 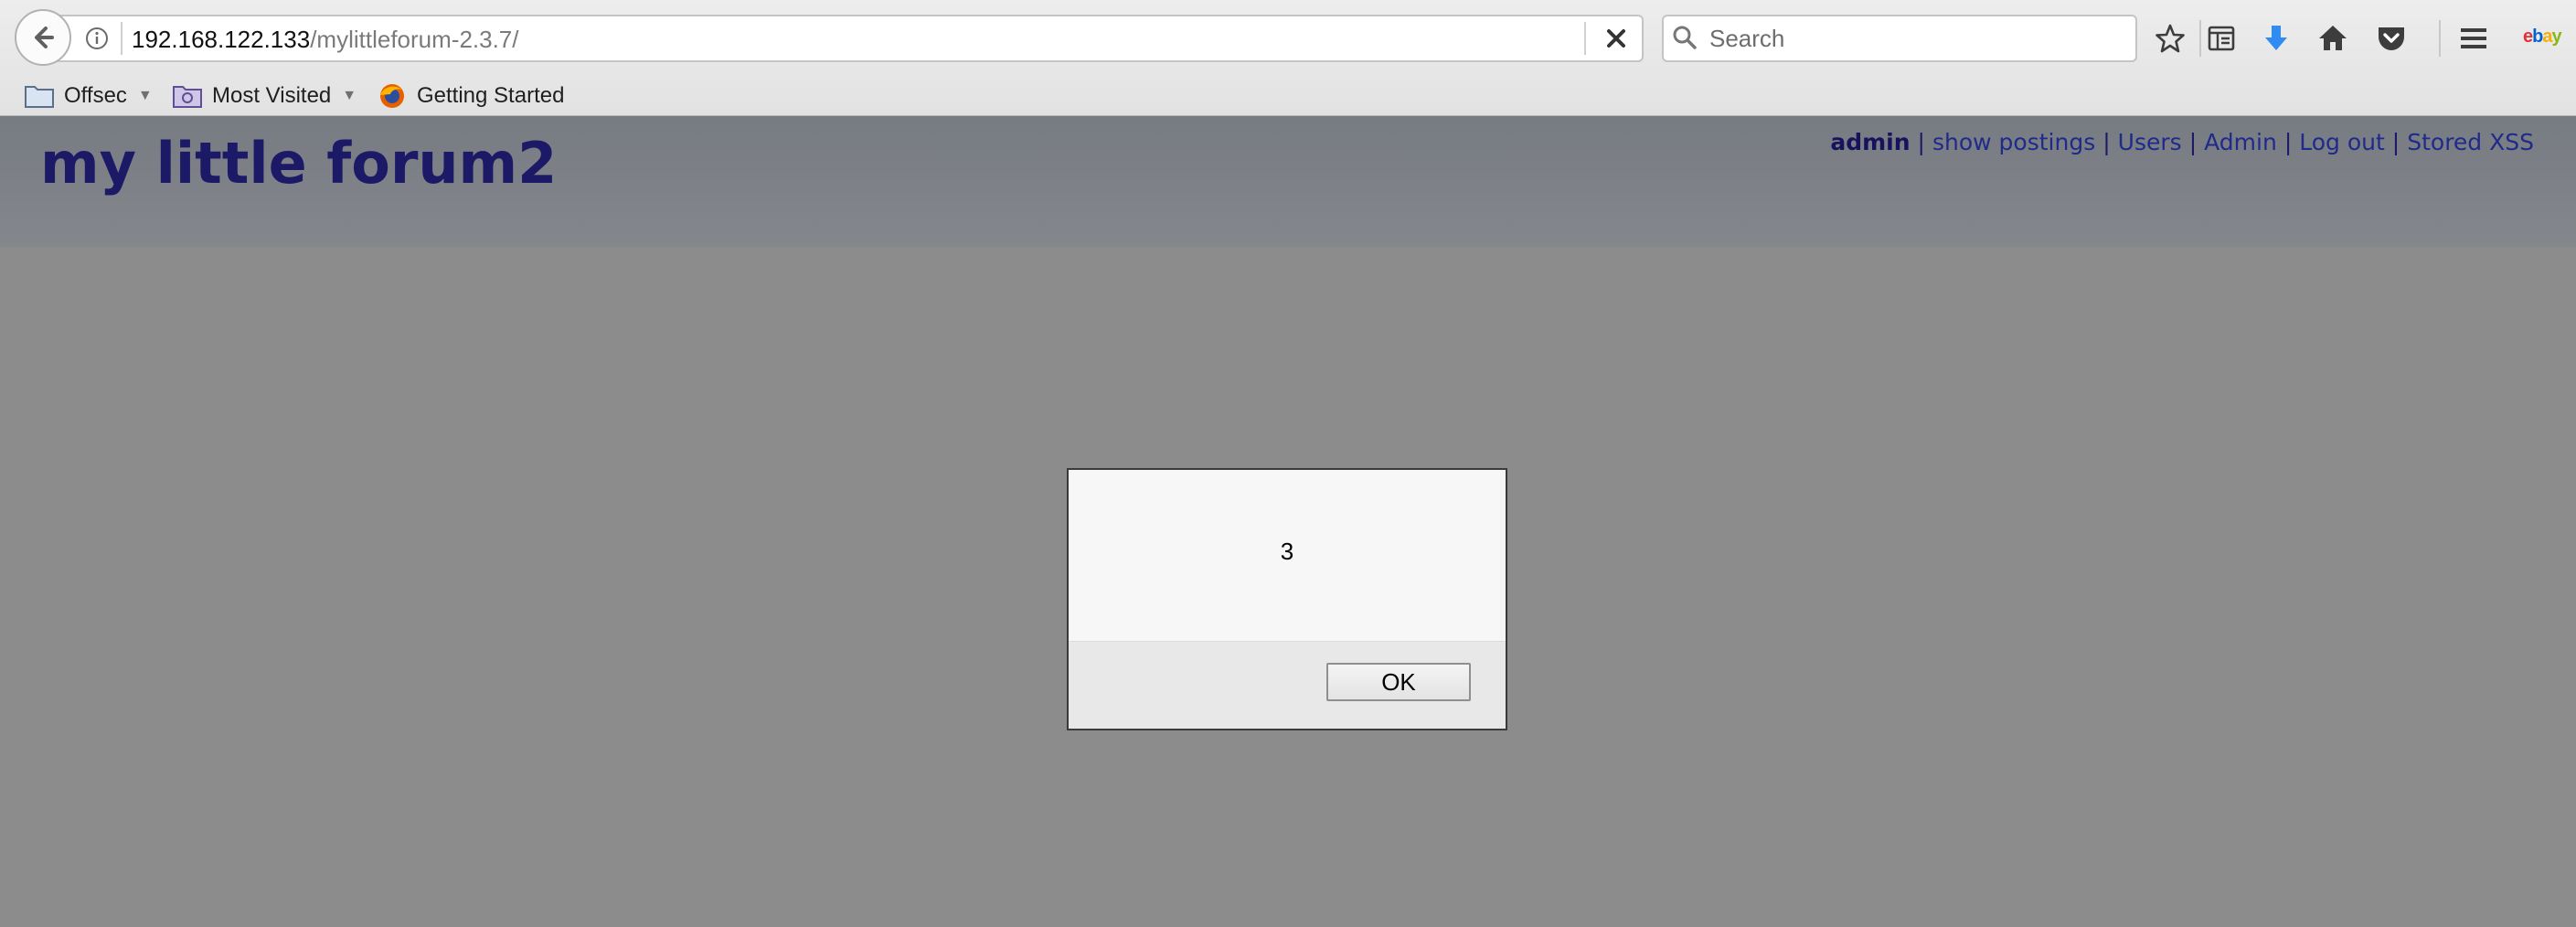 I want to click on ebay-icon: ebay, so click(x=2542, y=37).